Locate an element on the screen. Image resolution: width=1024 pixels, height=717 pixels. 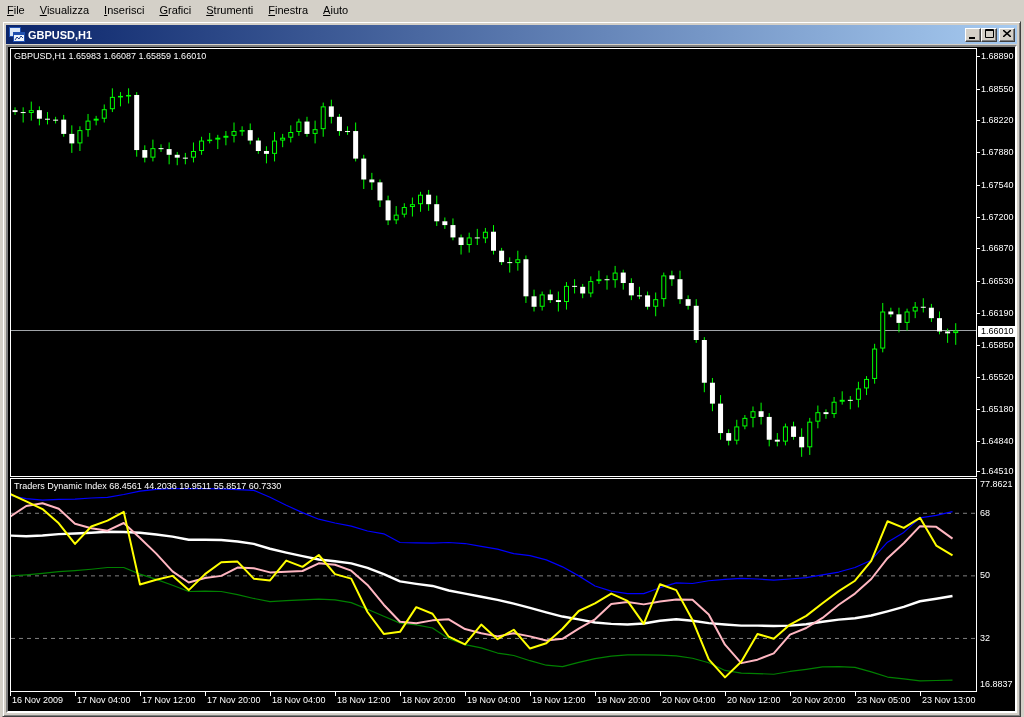
time-axis-label: 20 Nov 04:00 is located at coordinates (689, 700).